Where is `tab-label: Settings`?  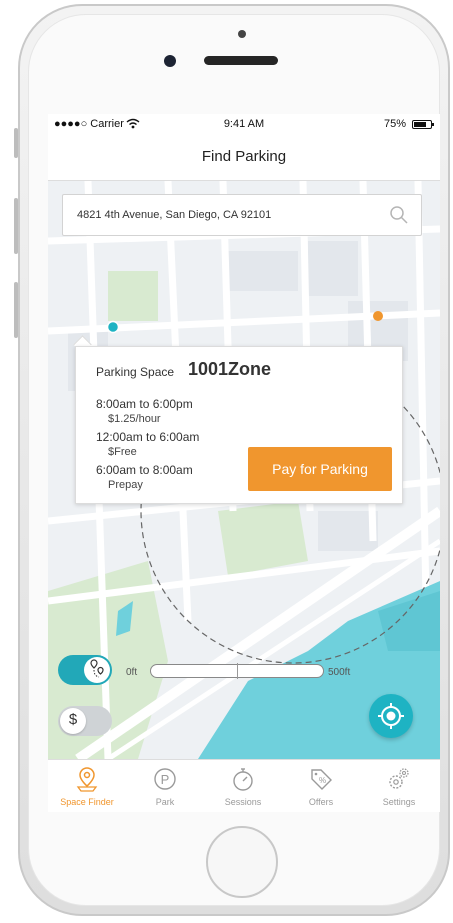 tab-label: Settings is located at coordinates (399, 802).